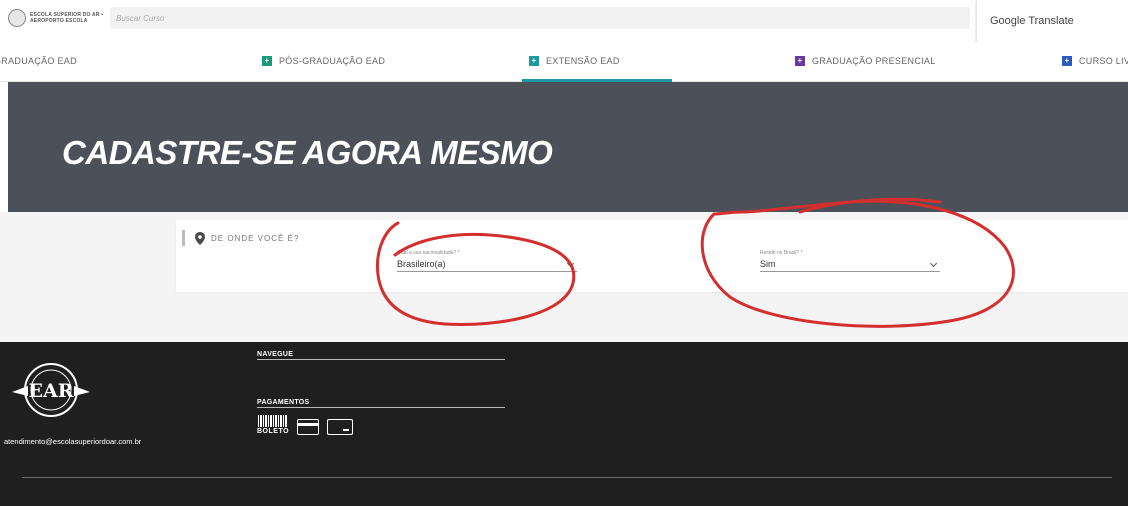 The image size is (1128, 506). I want to click on search-input, so click(540, 18).